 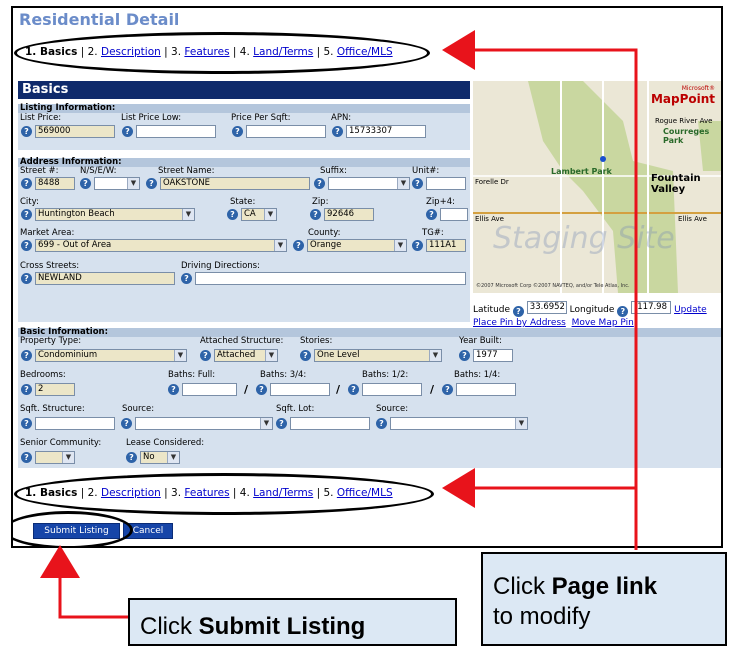 What do you see at coordinates (246, 355) in the screenshot?
I see `attached-select: Attached ▼` at bounding box center [246, 355].